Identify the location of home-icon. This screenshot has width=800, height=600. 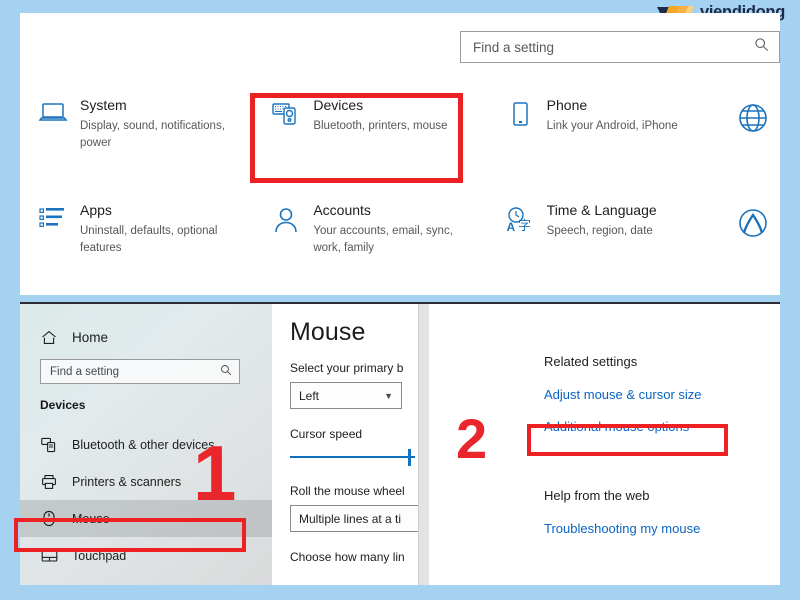
(49, 337).